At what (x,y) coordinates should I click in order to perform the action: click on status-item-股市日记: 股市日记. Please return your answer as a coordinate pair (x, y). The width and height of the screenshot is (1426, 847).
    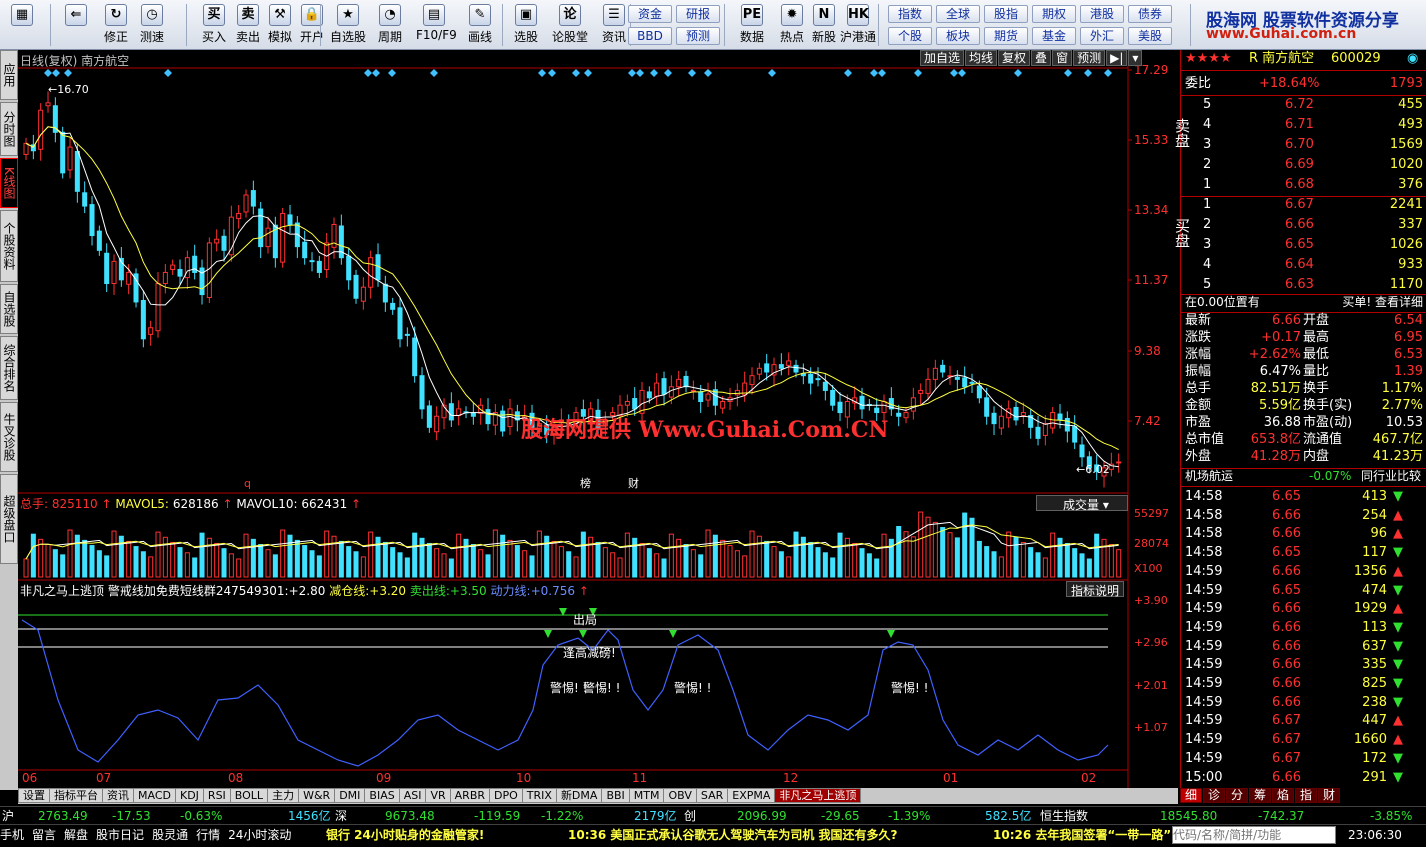
    Looking at the image, I should click on (120, 835).